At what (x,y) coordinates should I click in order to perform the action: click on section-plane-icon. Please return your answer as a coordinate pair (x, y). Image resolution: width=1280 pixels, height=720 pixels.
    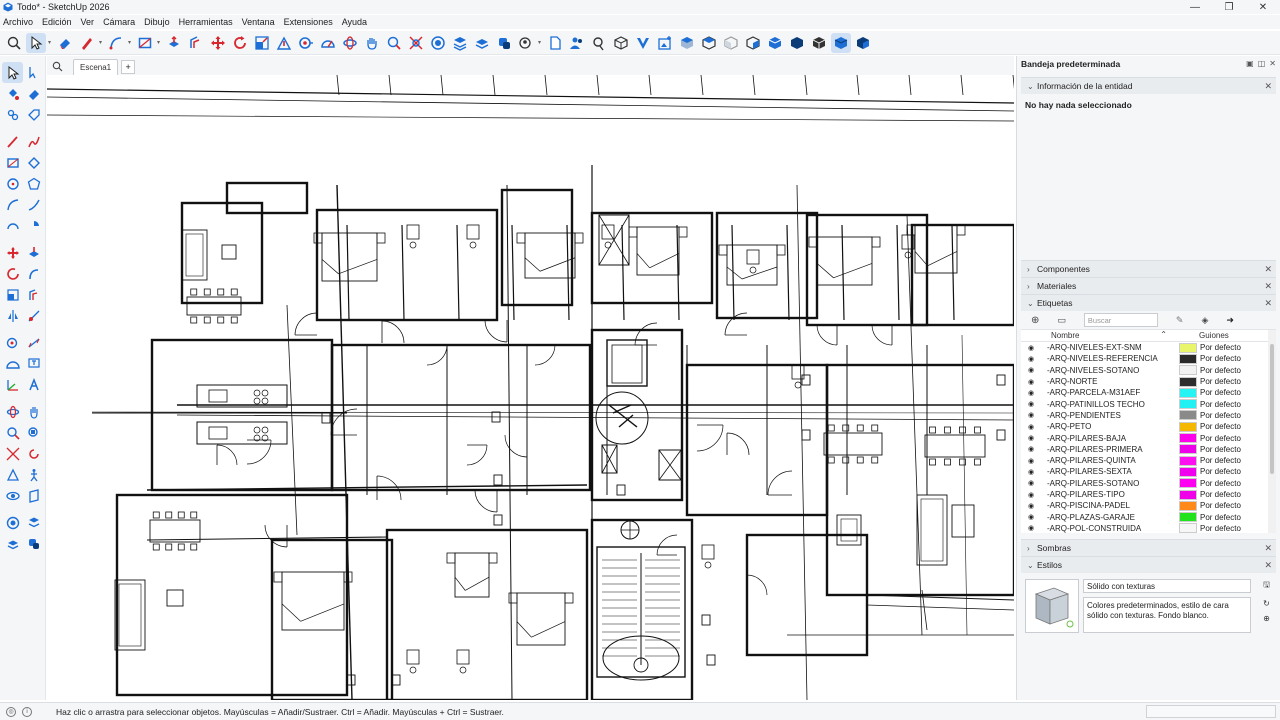
    Looking at the image, I should click on (33, 495).